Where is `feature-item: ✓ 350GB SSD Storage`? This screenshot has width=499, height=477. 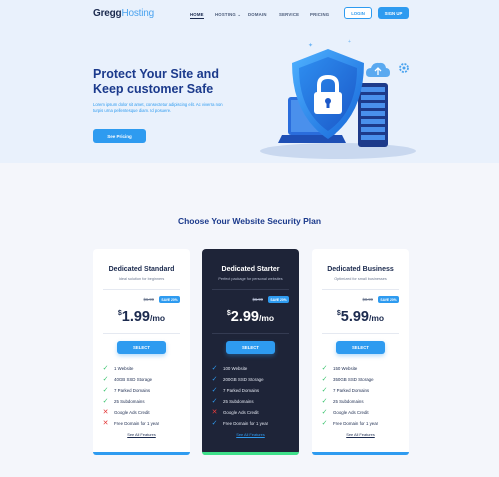 feature-item: ✓ 350GB SSD Storage is located at coordinates (362, 379).